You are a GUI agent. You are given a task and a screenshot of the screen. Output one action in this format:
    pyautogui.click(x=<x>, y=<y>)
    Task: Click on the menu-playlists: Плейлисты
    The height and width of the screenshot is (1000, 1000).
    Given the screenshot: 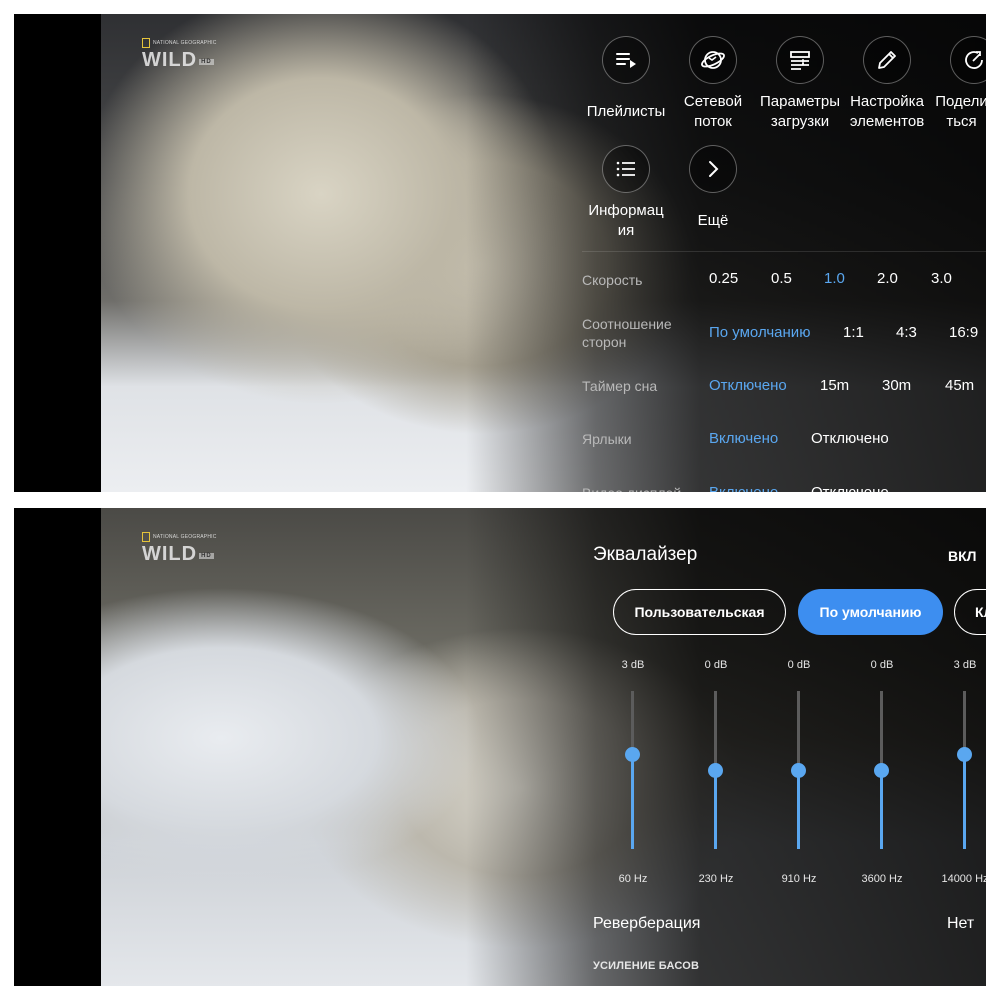 What is the action you would take?
    pyautogui.click(x=626, y=79)
    